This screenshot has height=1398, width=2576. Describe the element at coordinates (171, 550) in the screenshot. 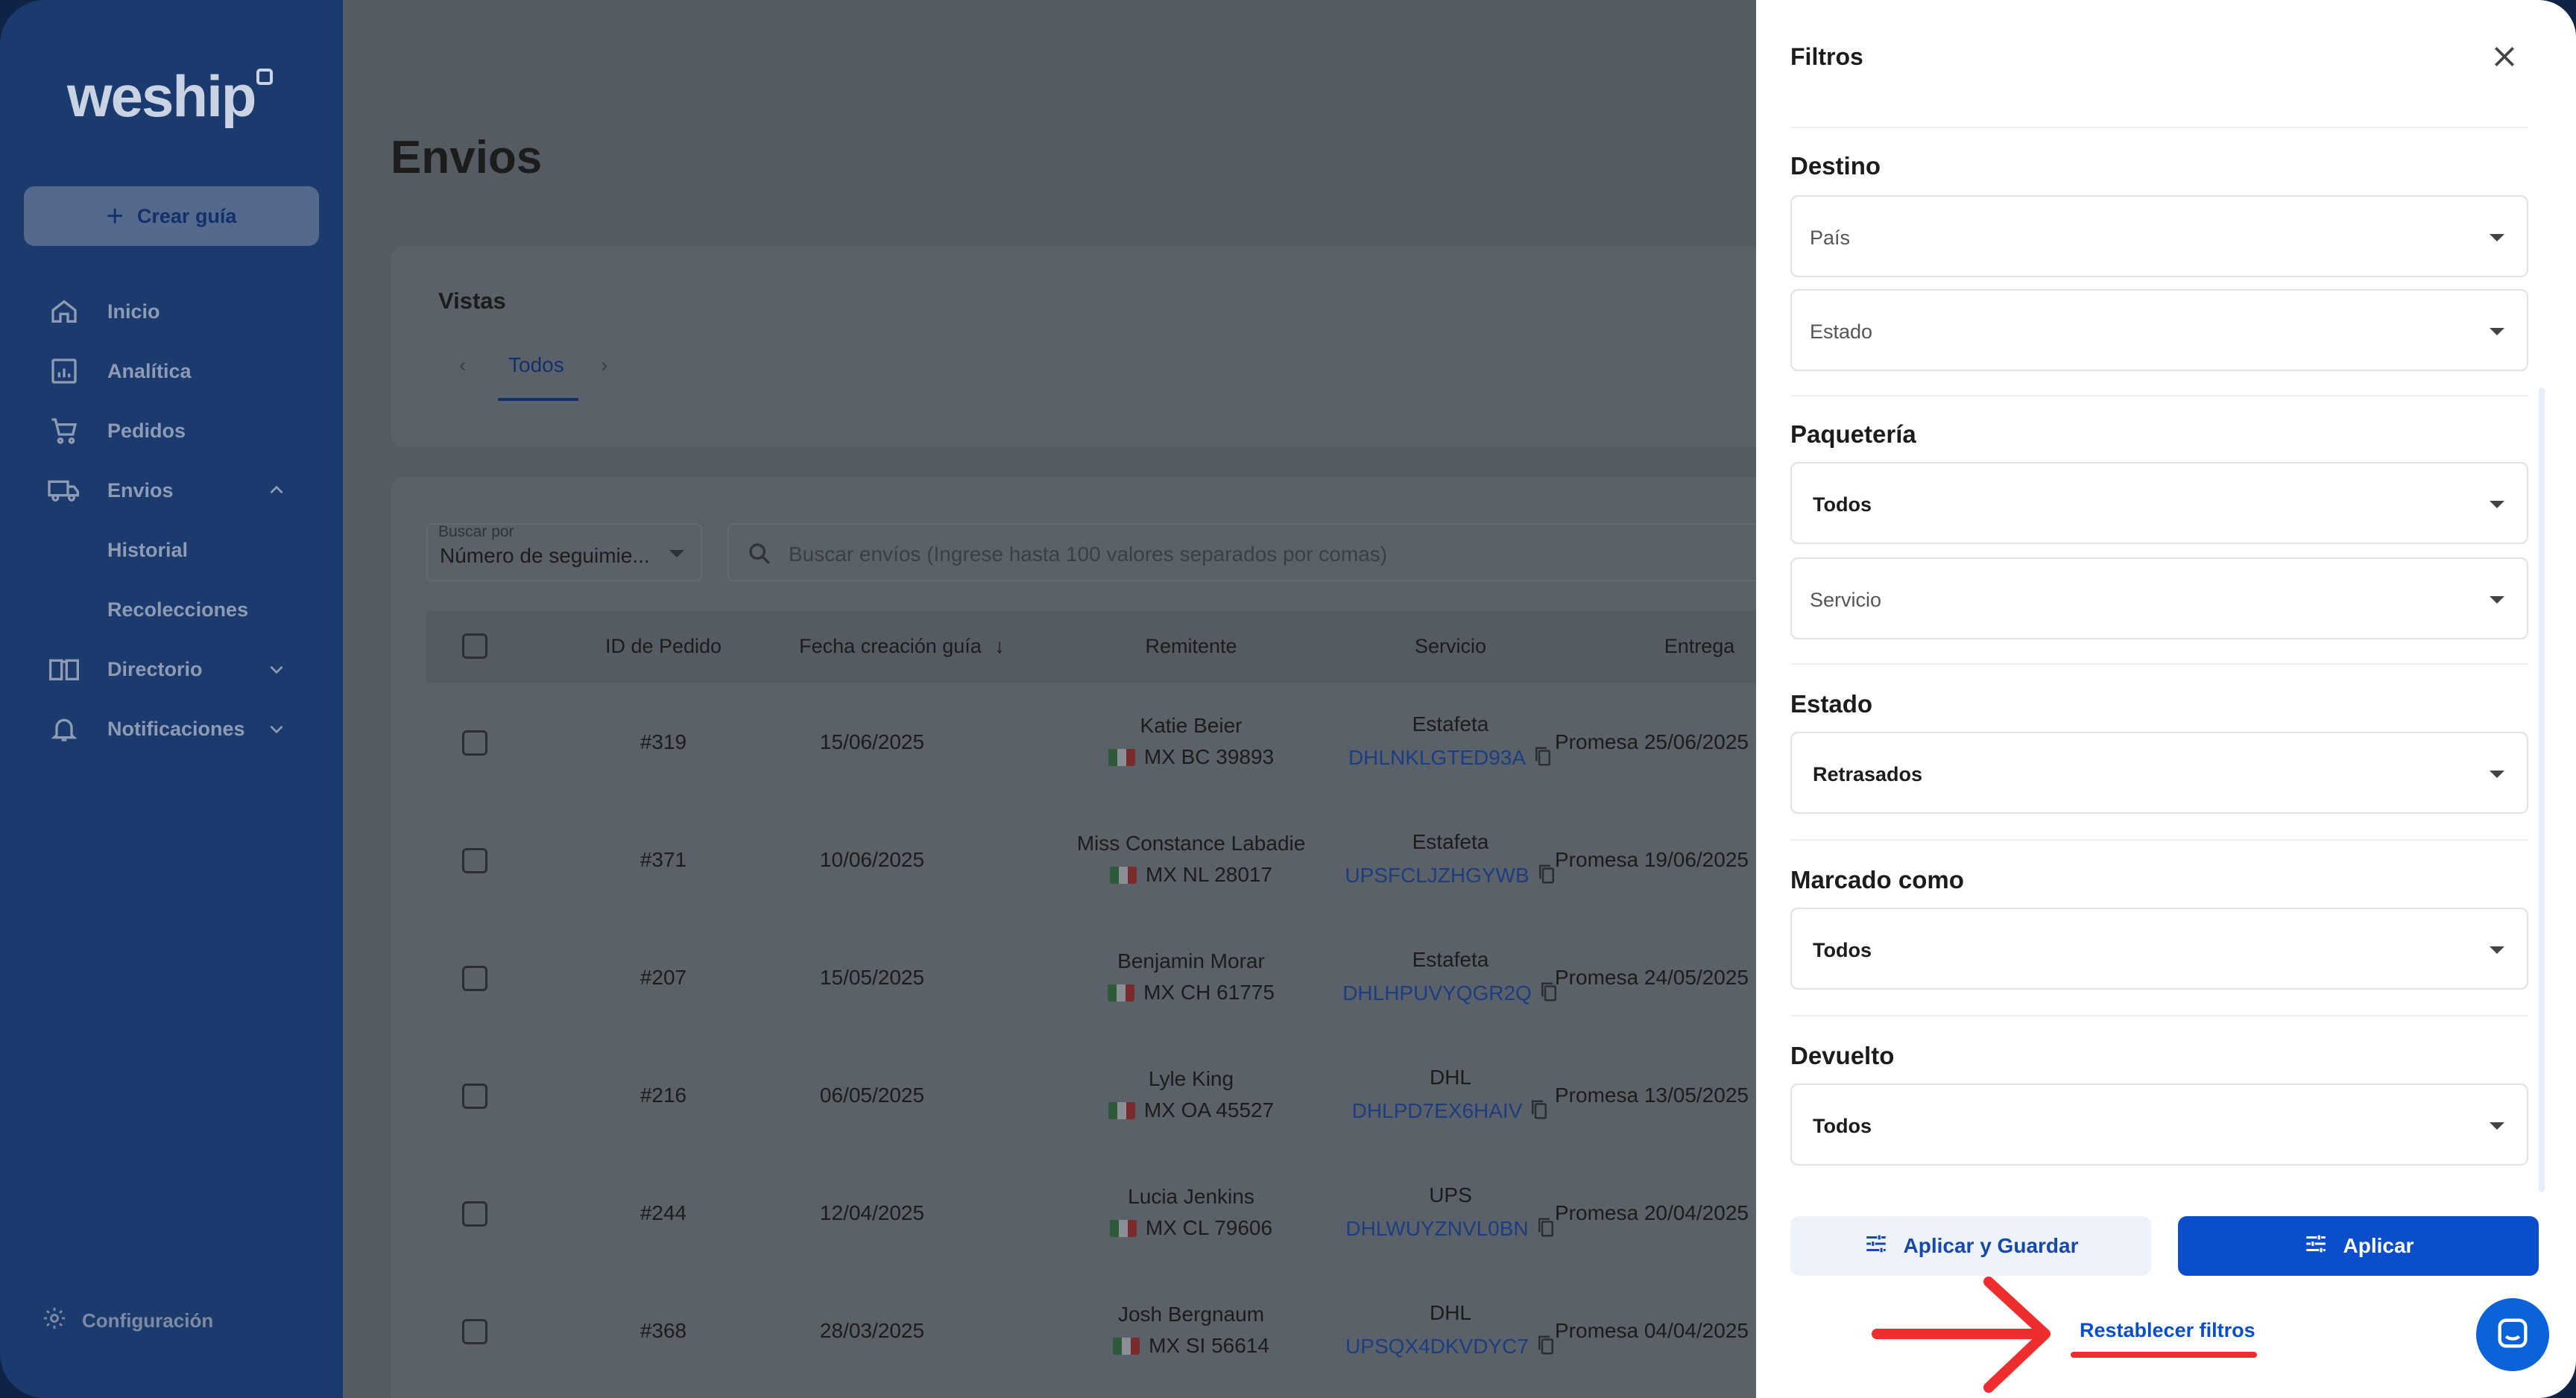

I see `sidebar-item-historial: Historial` at that location.